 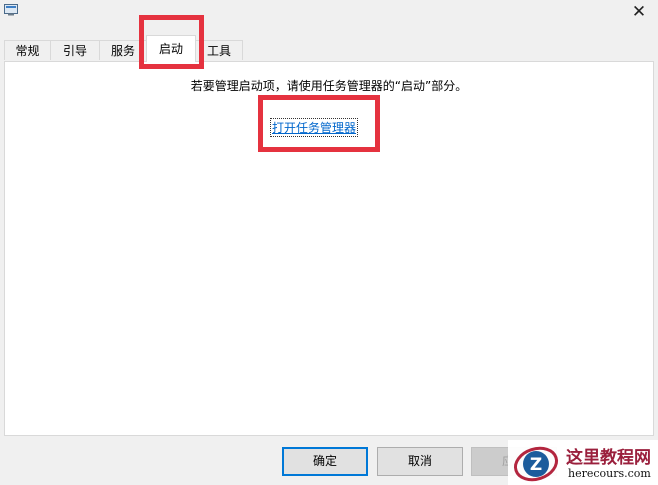 I want to click on startup-info-text: 若要管理启动项，请使用任务管理器的“启动”部分。, so click(x=329, y=86).